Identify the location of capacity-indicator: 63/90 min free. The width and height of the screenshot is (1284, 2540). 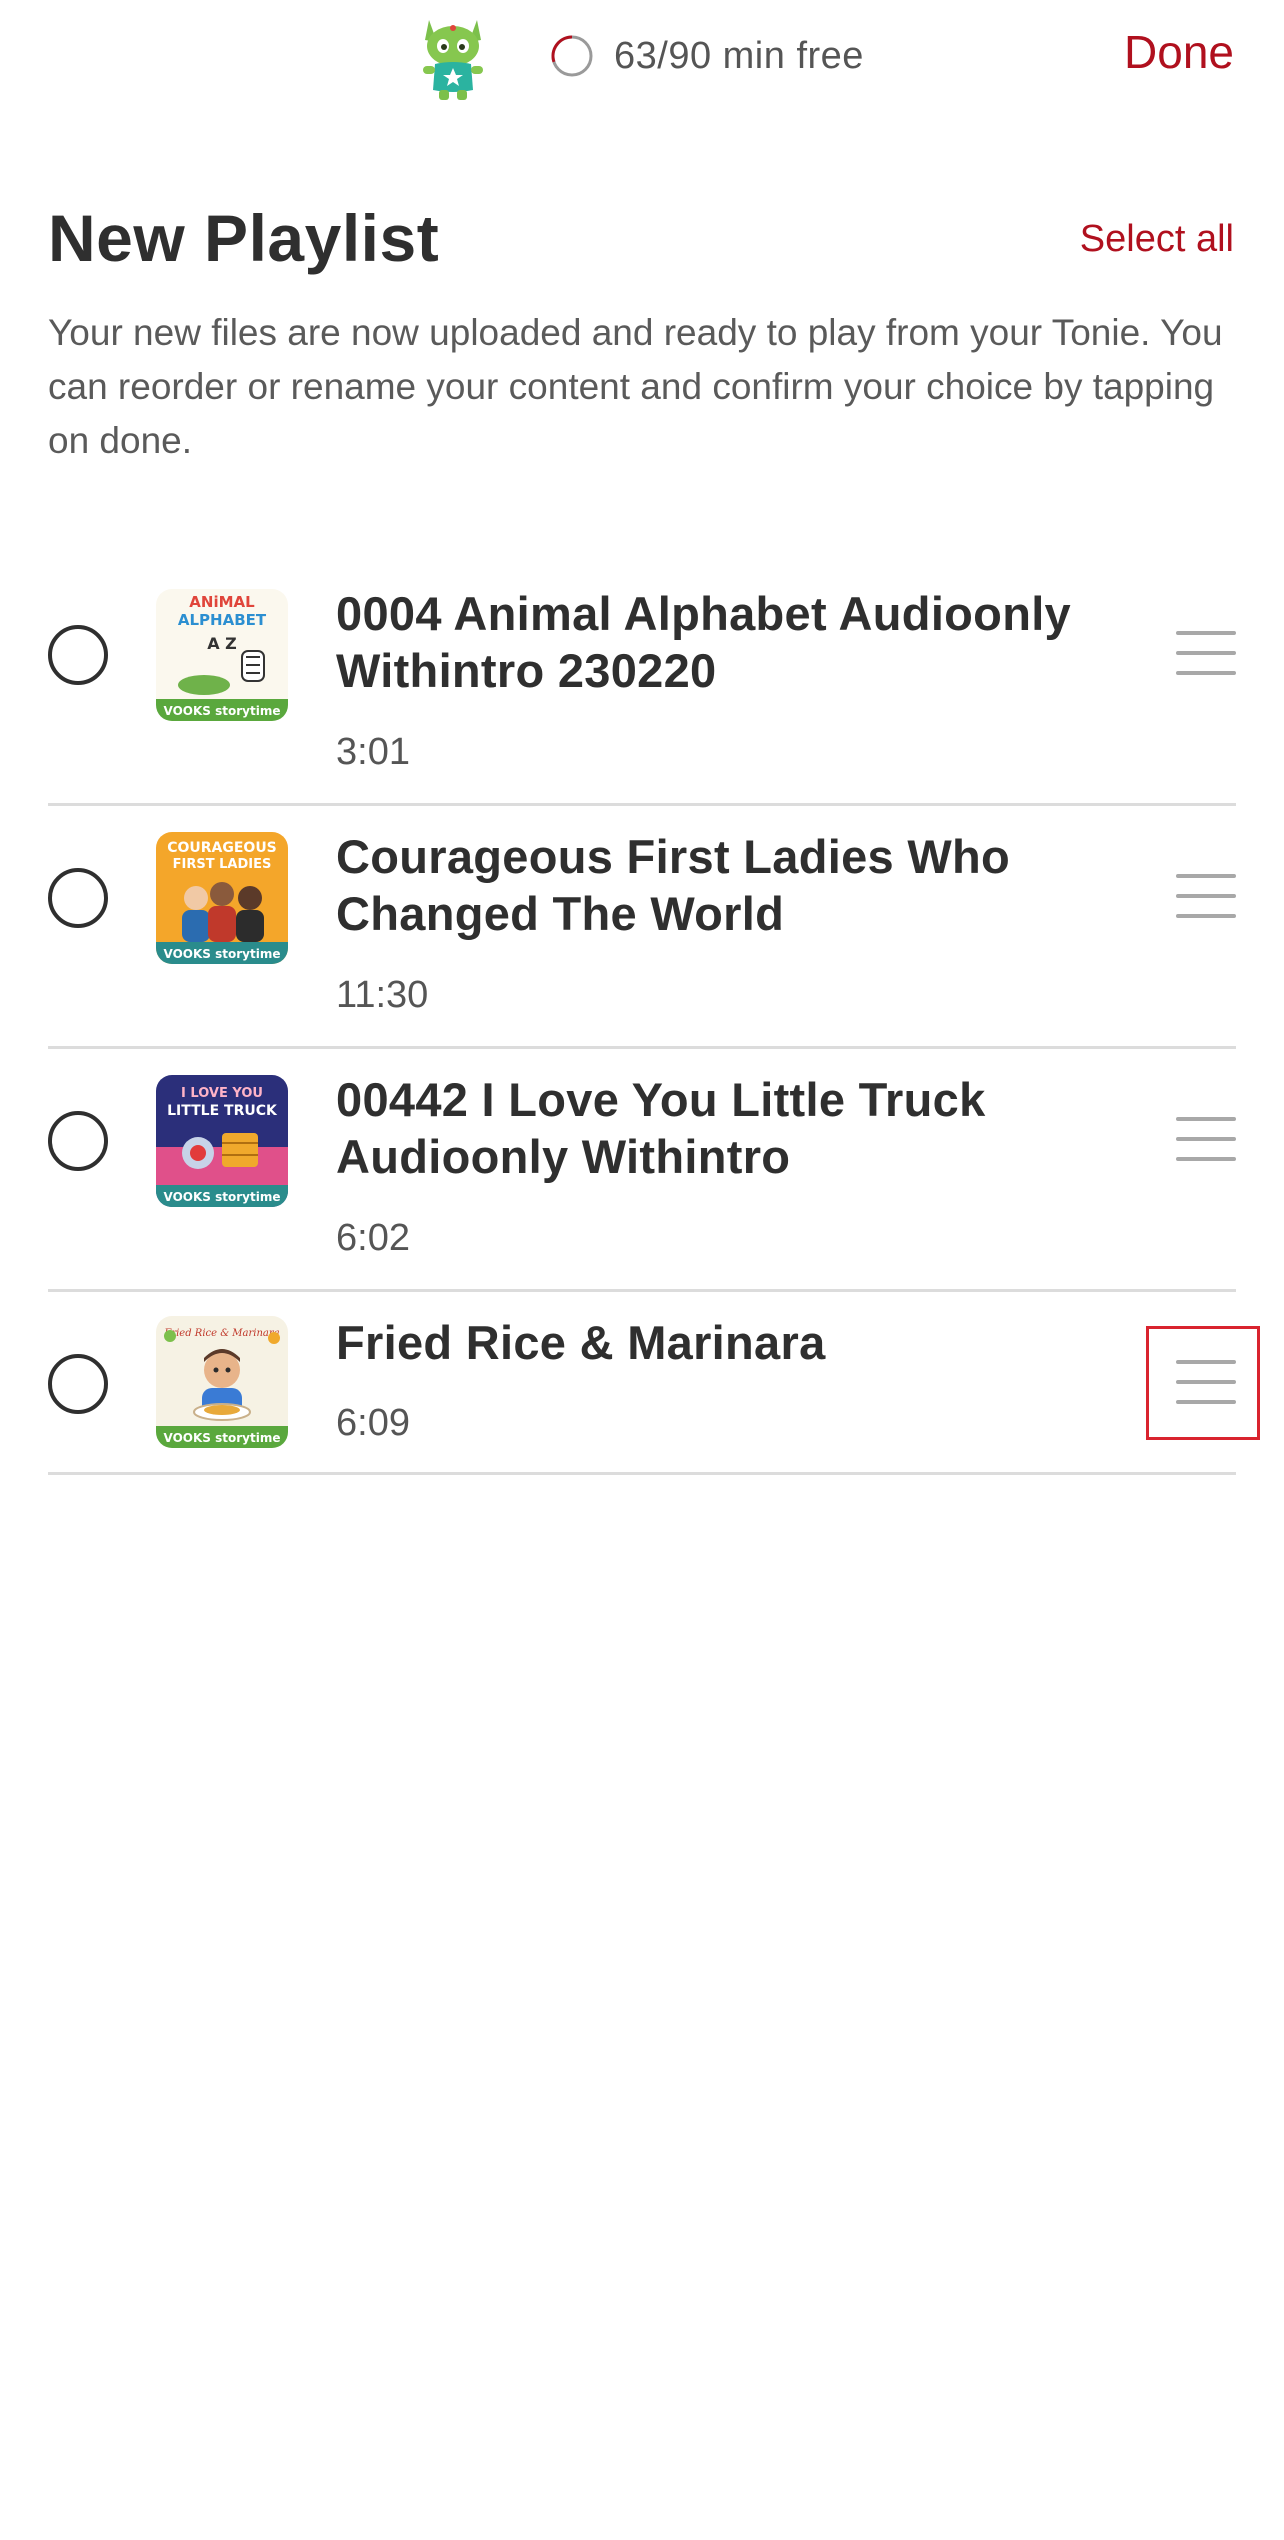
(707, 56).